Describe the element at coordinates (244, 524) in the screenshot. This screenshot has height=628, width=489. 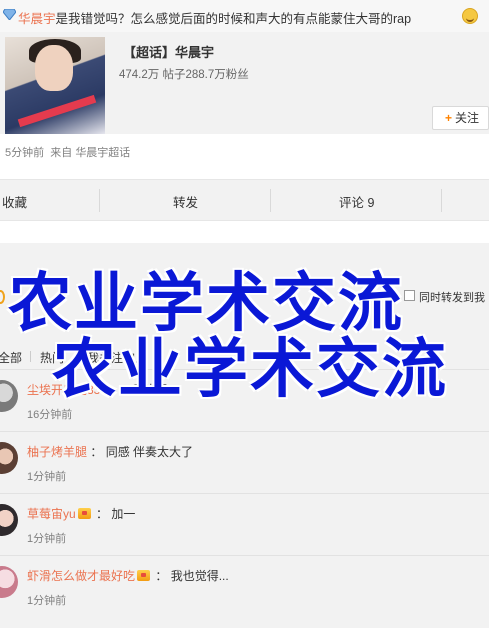
I see `comment-item: 草莓宙yu ： 加一 1分钟前` at that location.